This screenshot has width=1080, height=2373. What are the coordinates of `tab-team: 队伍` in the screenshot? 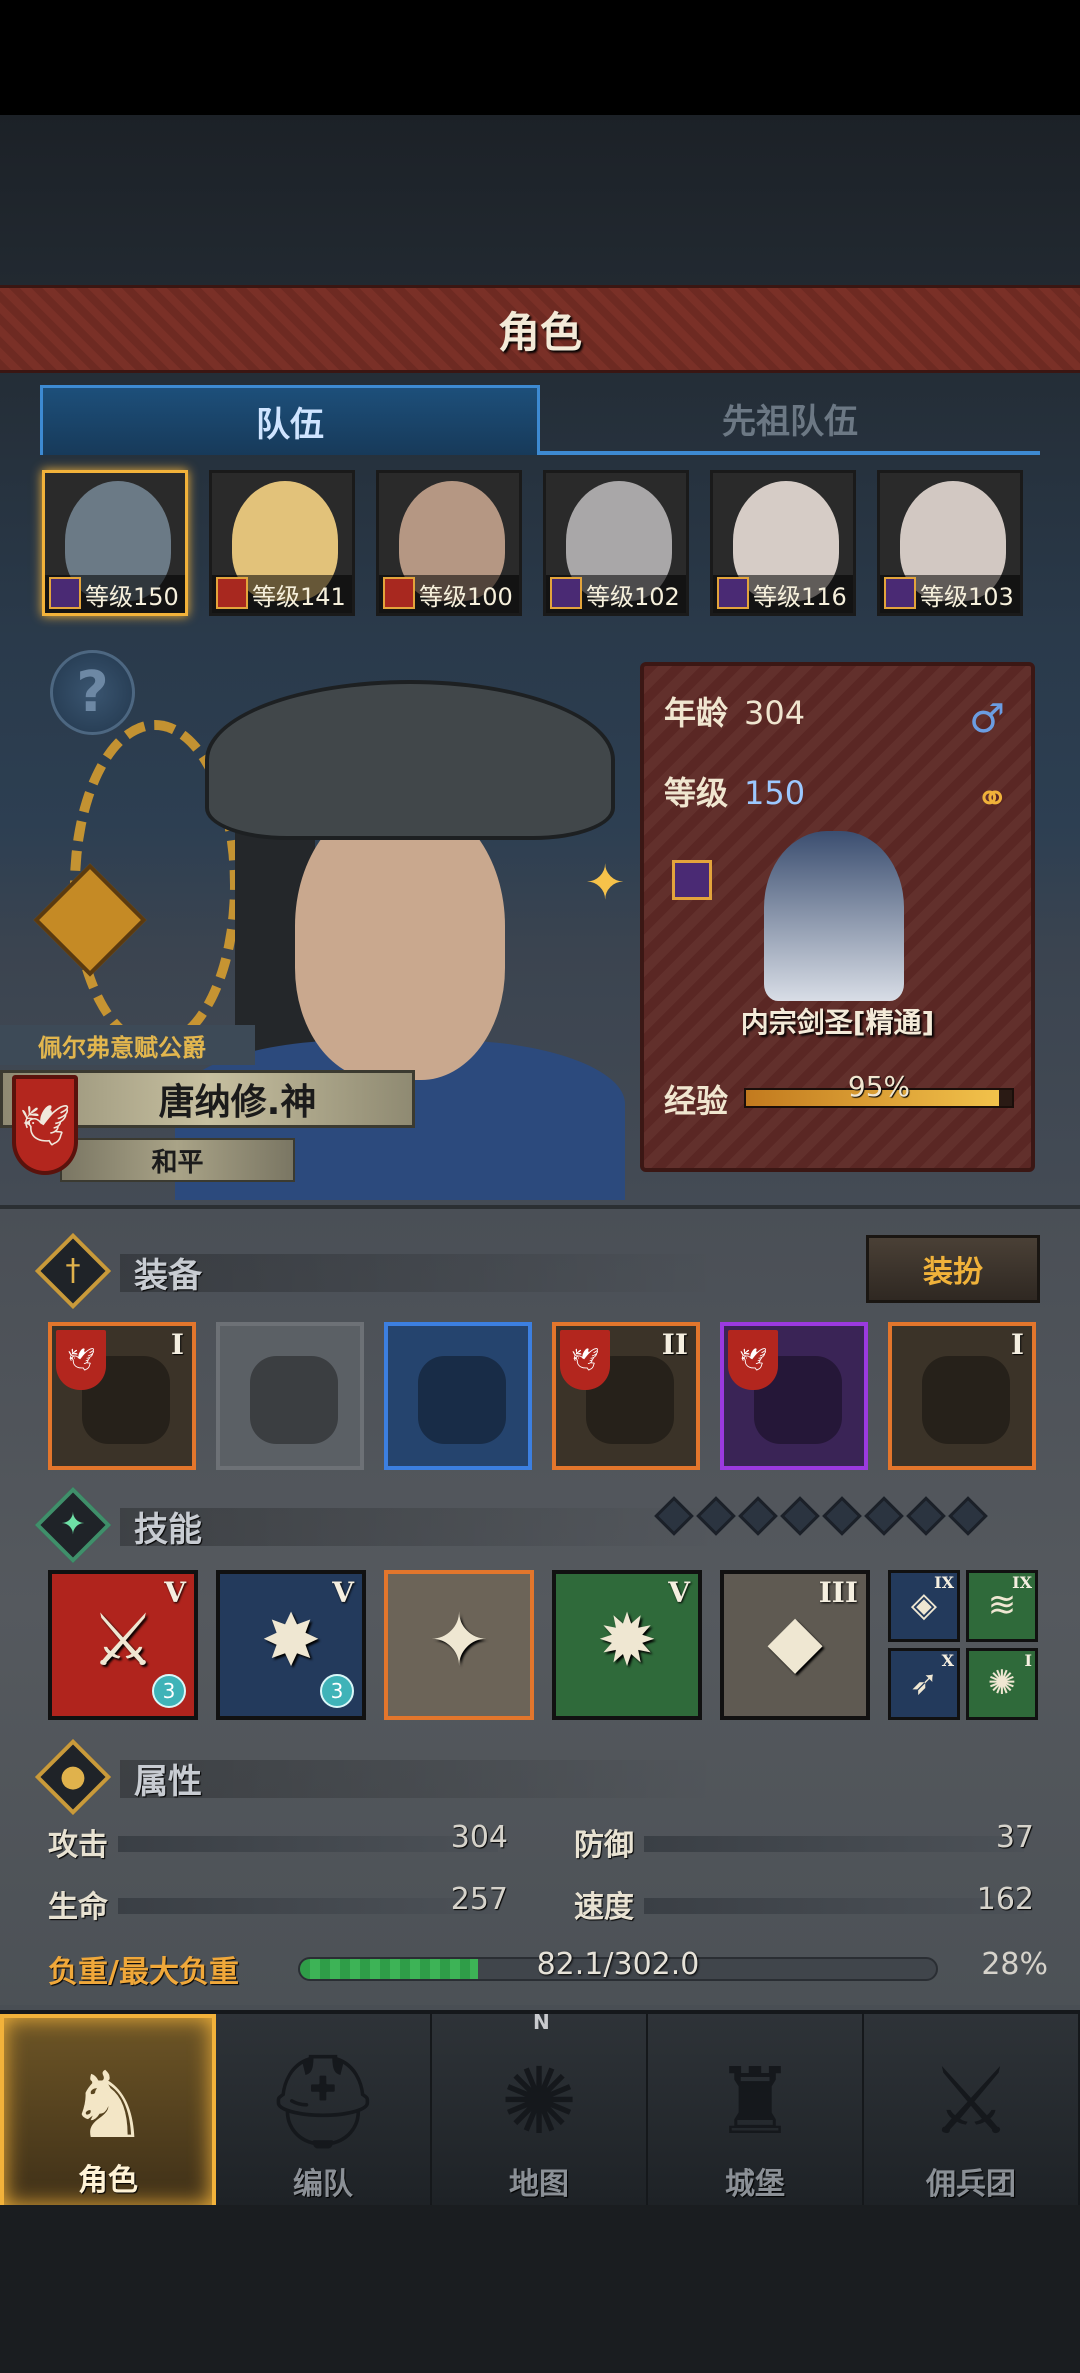 It's located at (290, 420).